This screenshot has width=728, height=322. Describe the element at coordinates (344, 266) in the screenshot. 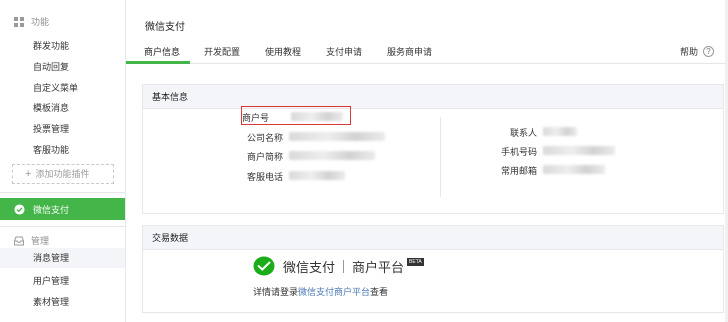

I see `logo-separator` at that location.